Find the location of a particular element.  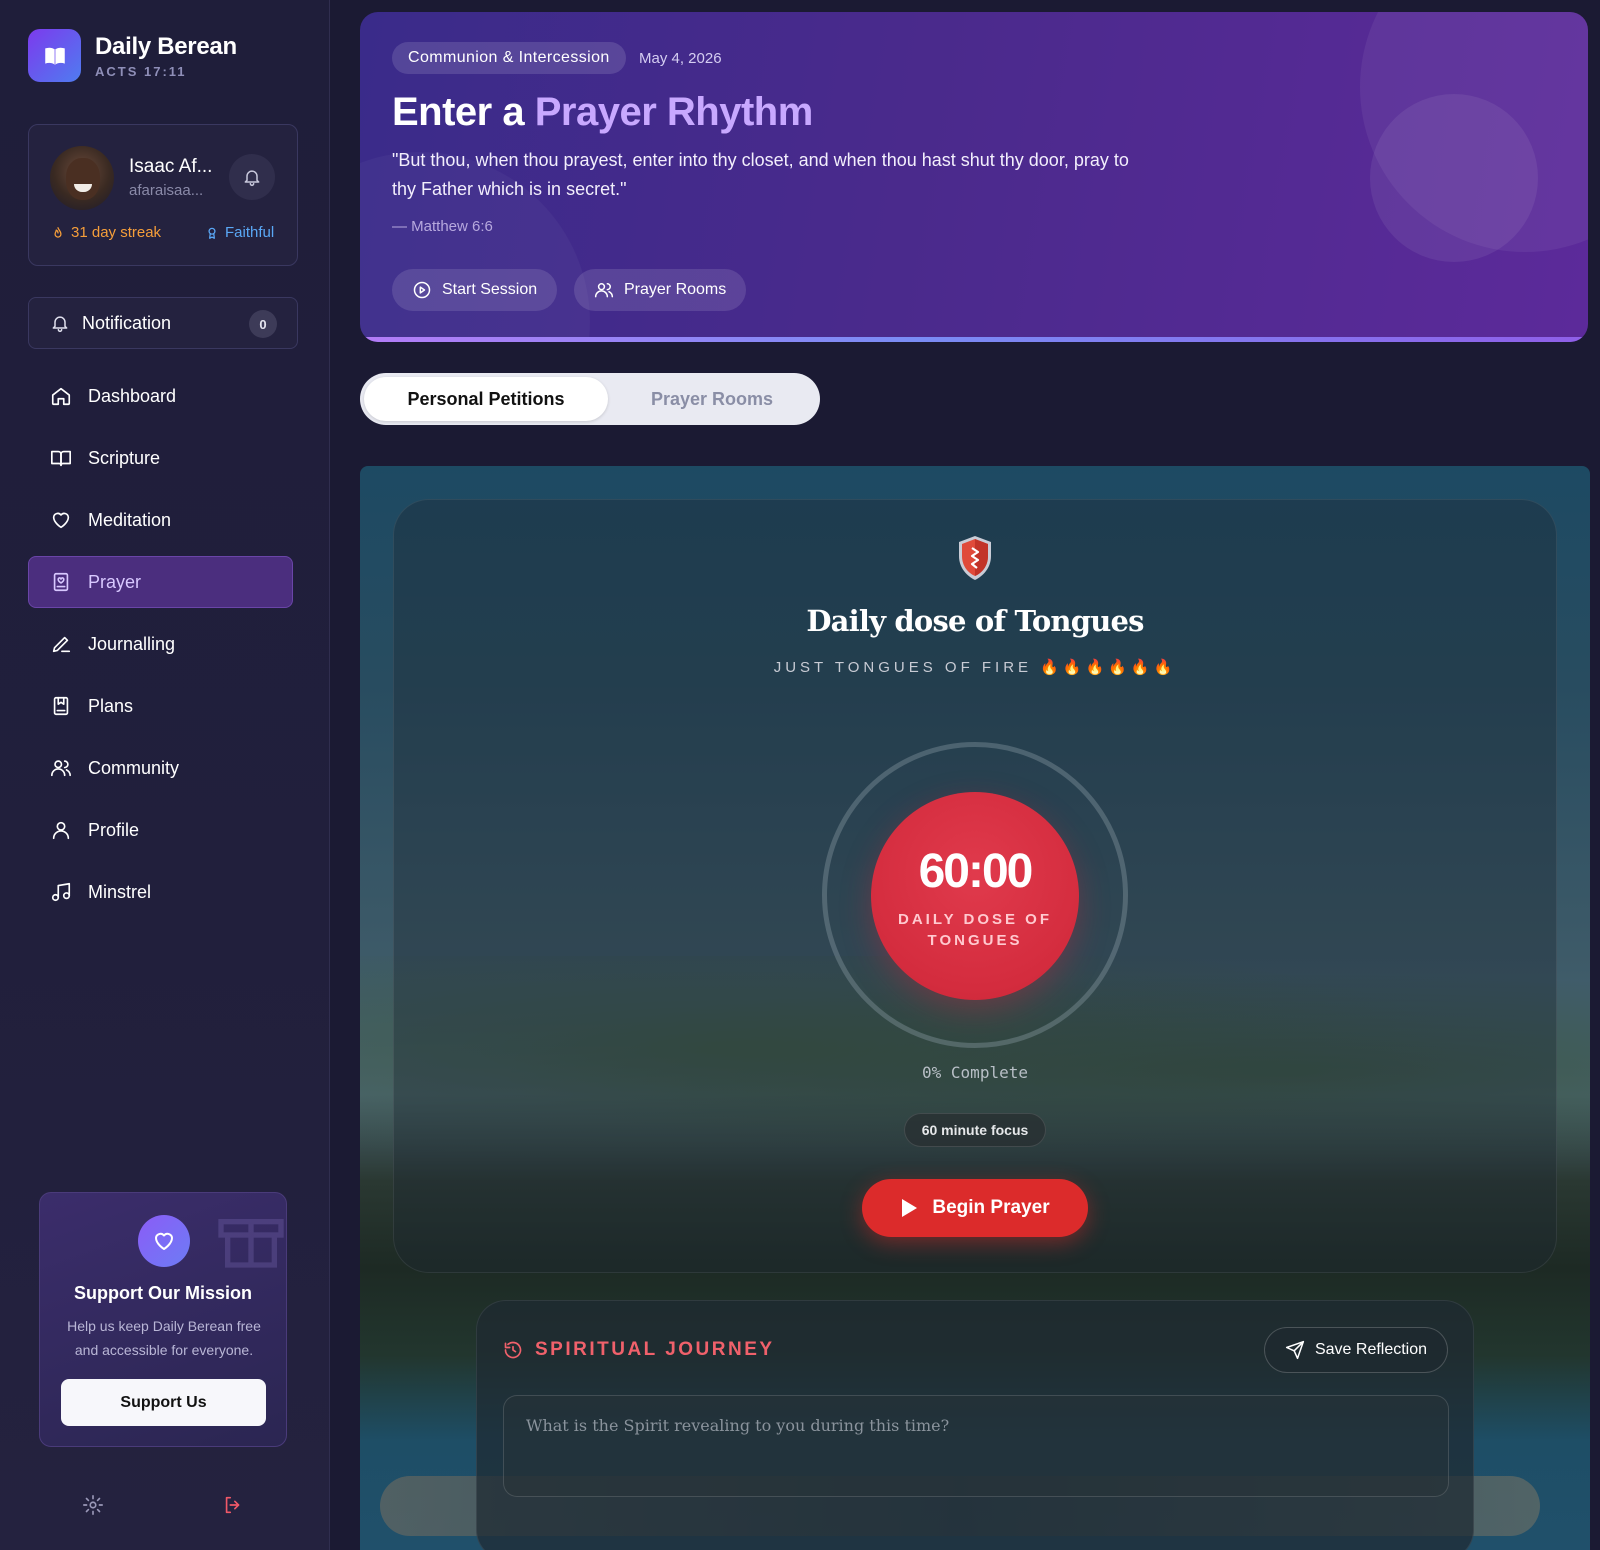

sidebar-item-dashboard: Dashboard is located at coordinates (160, 396).